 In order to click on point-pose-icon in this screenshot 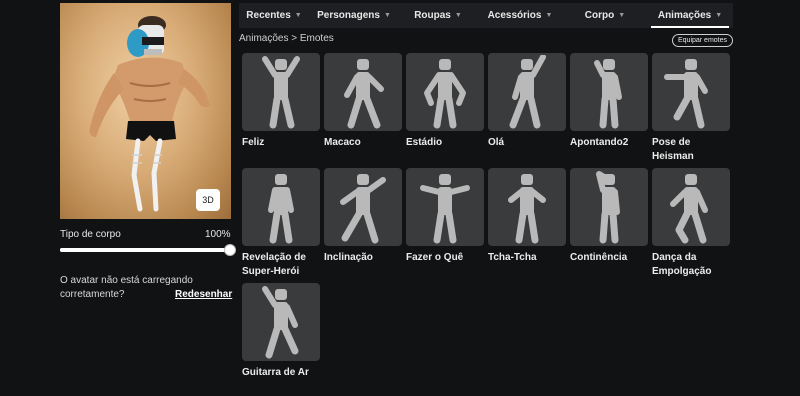, I will do `click(608, 94)`.